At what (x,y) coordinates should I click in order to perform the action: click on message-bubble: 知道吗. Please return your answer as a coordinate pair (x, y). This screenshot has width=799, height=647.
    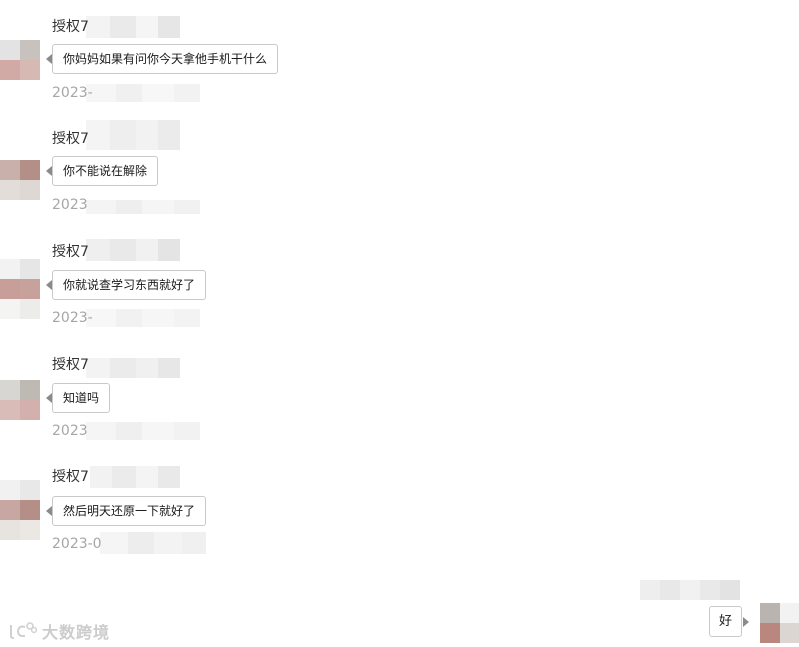
    Looking at the image, I should click on (78, 398).